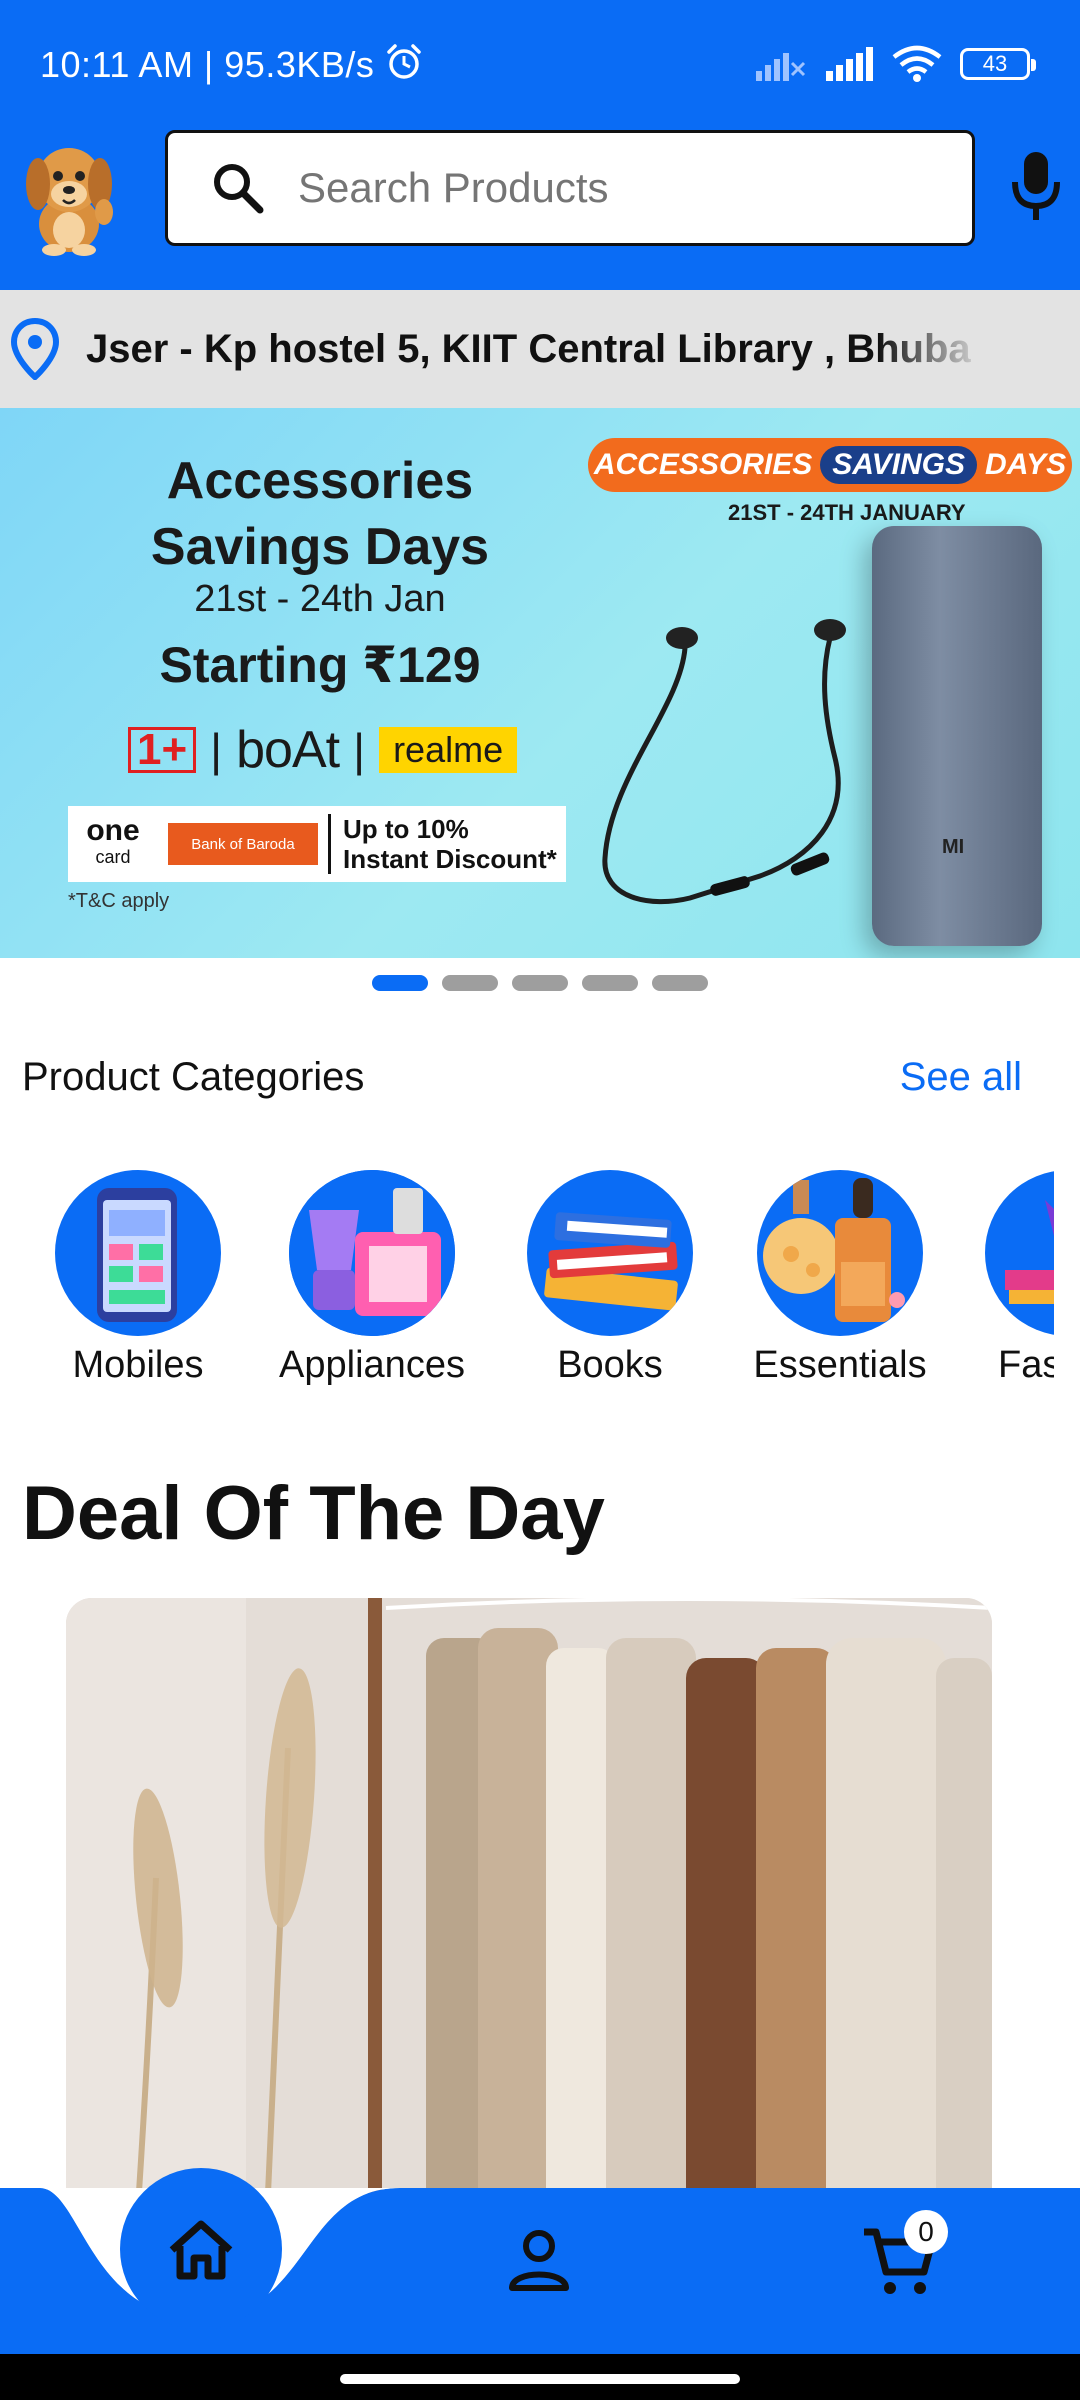  I want to click on brand-row: 1+ | boAt | realme, so click(323, 750).